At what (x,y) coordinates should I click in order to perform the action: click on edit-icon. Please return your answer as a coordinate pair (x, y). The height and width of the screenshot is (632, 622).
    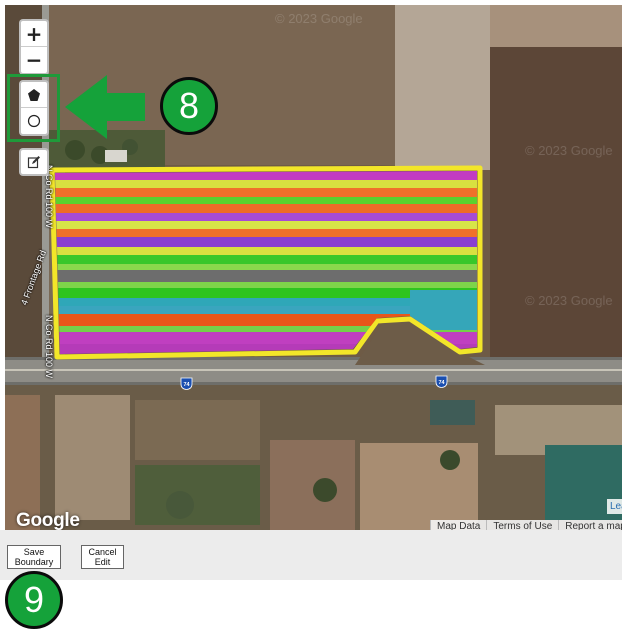
    Looking at the image, I should click on (33, 162).